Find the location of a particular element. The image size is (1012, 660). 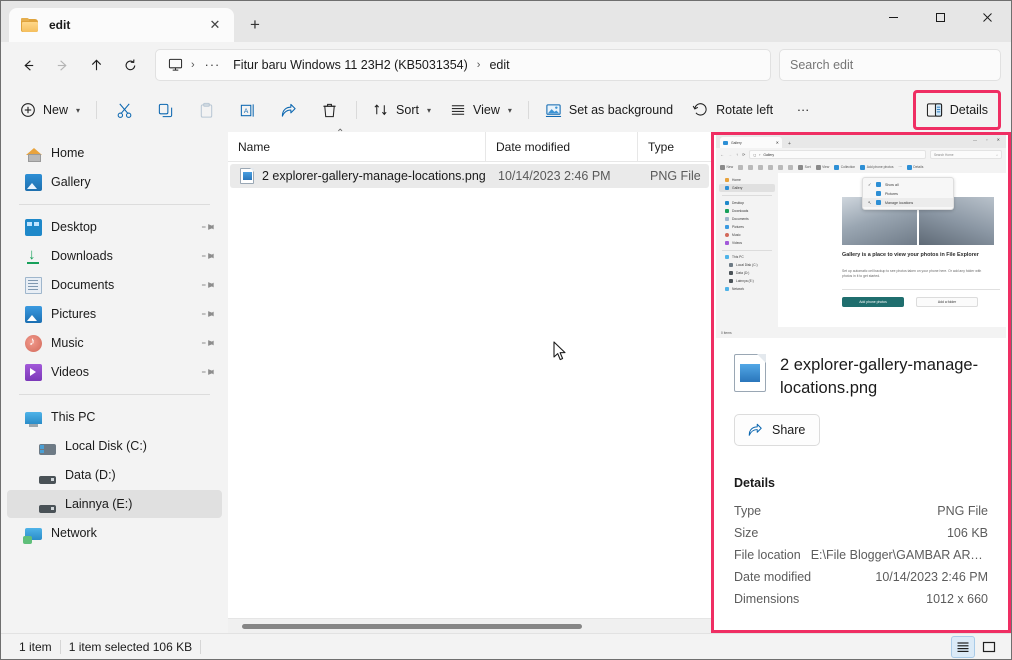

view-button: View ▾ is located at coordinates (481, 110).